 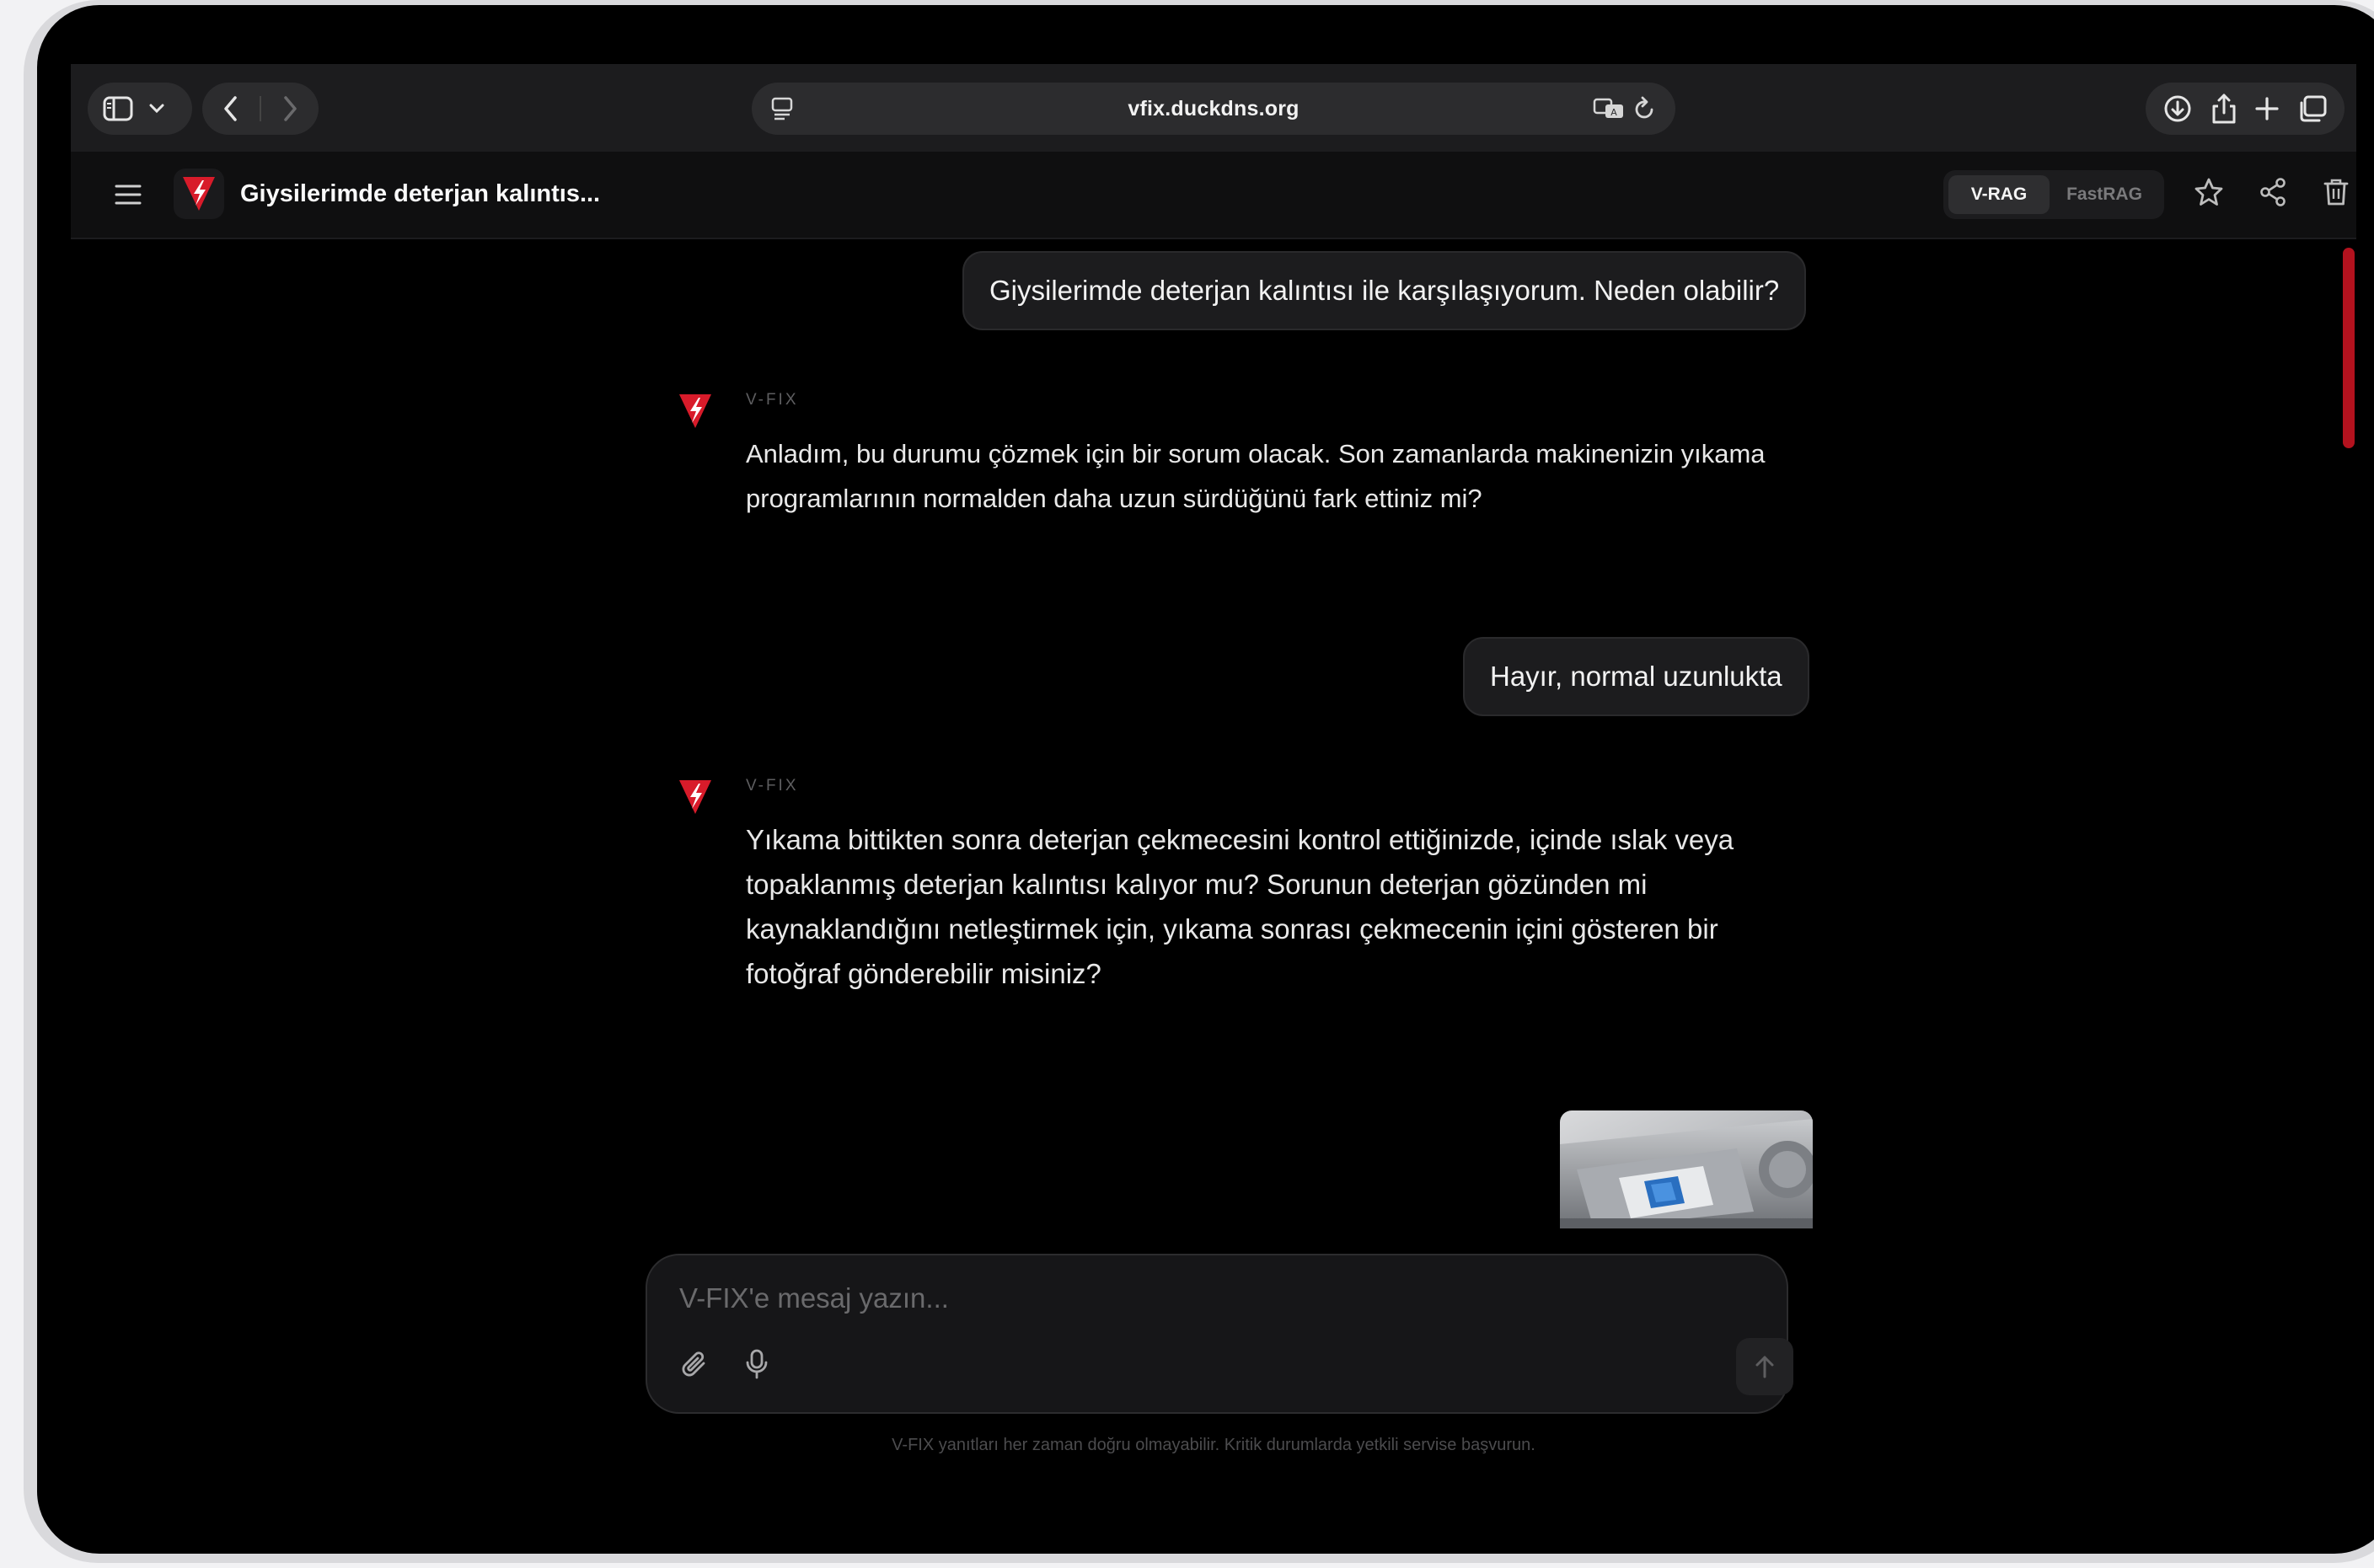 I want to click on star-icon, so click(x=2209, y=192).